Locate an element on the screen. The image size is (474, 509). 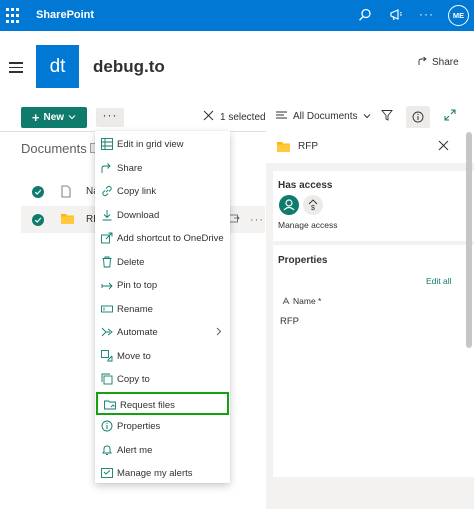
row-actions: ··· is located at coordinates (246, 220).